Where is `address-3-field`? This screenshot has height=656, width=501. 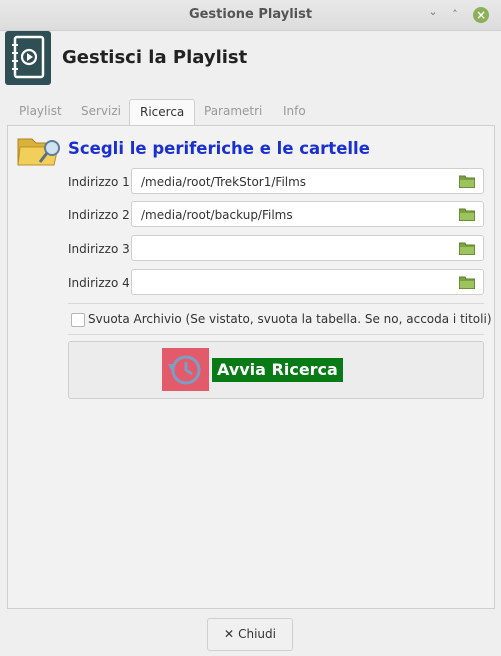 address-3-field is located at coordinates (307, 248).